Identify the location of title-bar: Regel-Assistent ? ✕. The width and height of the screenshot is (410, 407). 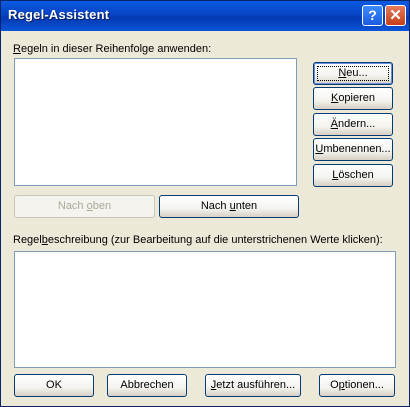
(205, 16).